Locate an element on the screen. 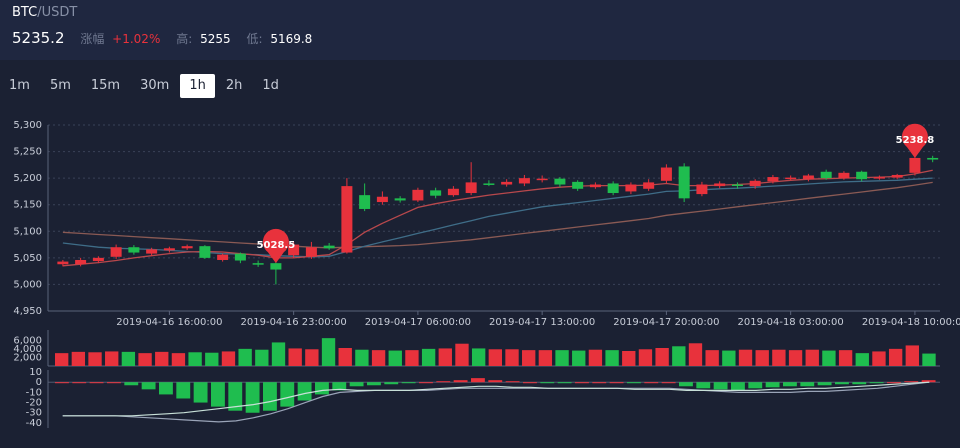 Image resolution: width=960 pixels, height=448 pixels. high-value: 5255 is located at coordinates (215, 39).